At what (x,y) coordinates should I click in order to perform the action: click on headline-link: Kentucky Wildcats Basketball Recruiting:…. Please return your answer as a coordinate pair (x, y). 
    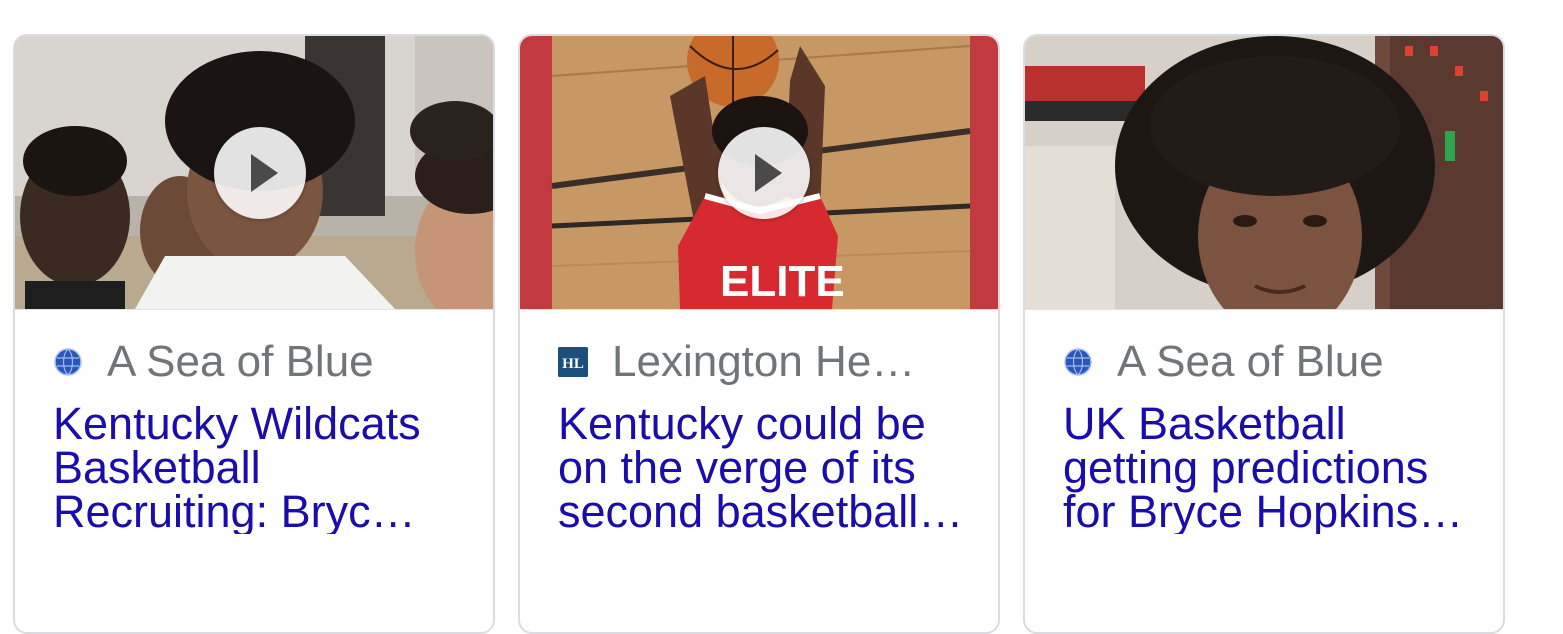
    Looking at the image, I should click on (258, 468).